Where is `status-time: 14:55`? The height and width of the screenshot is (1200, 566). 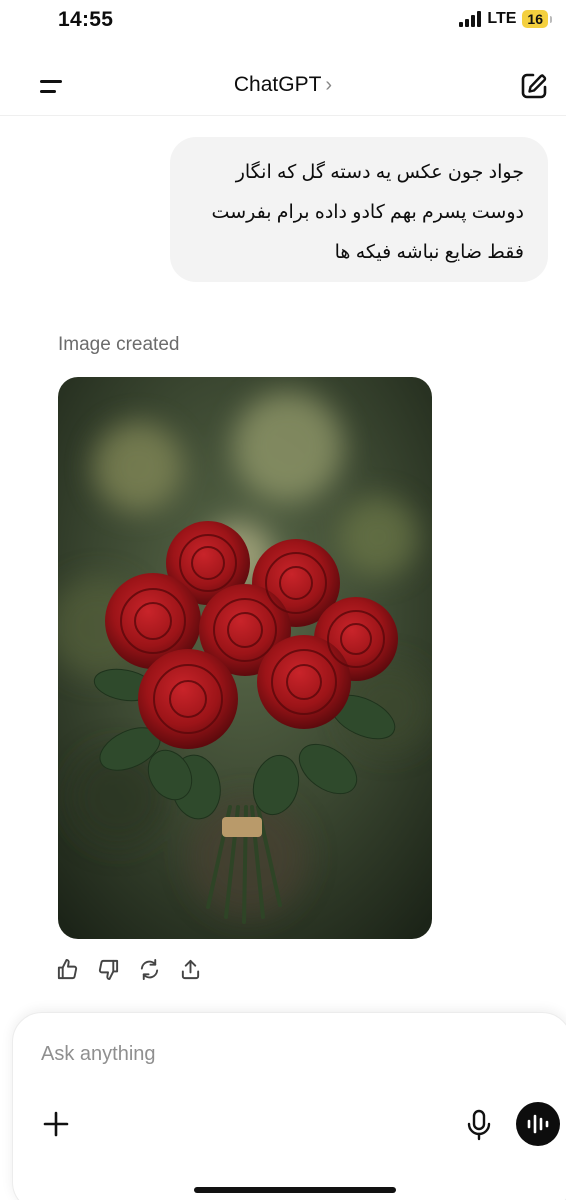 status-time: 14:55 is located at coordinates (86, 19).